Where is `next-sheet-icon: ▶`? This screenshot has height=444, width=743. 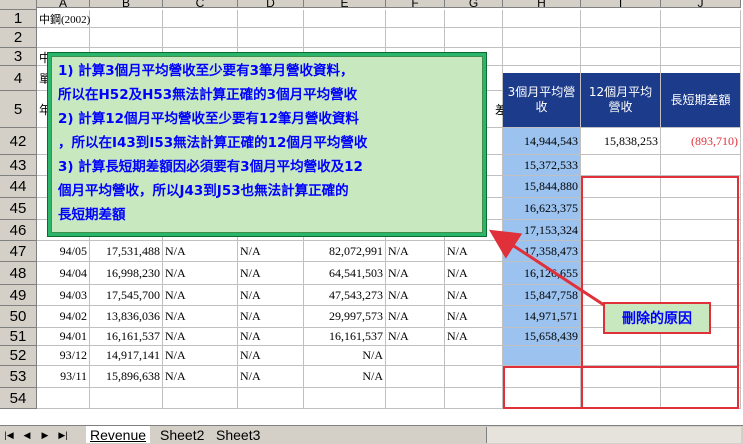
next-sheet-icon: ▶ is located at coordinates (45, 435).